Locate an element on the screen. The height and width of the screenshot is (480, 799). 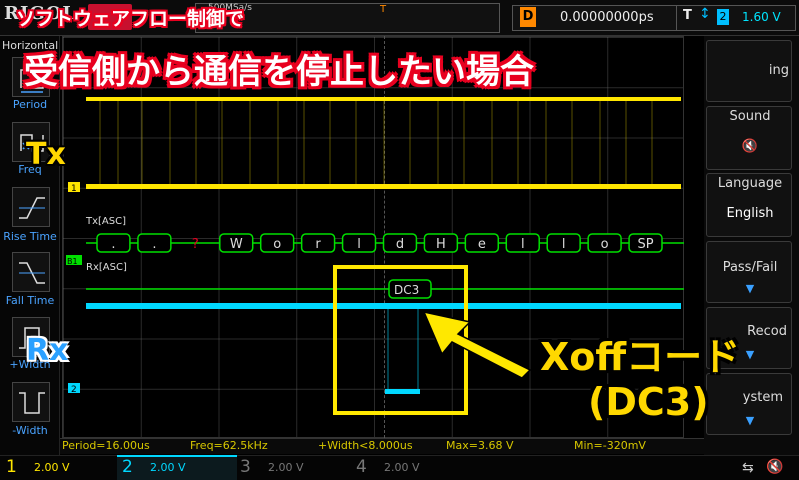
tx-tag: Tx is located at coordinates (46, 154).